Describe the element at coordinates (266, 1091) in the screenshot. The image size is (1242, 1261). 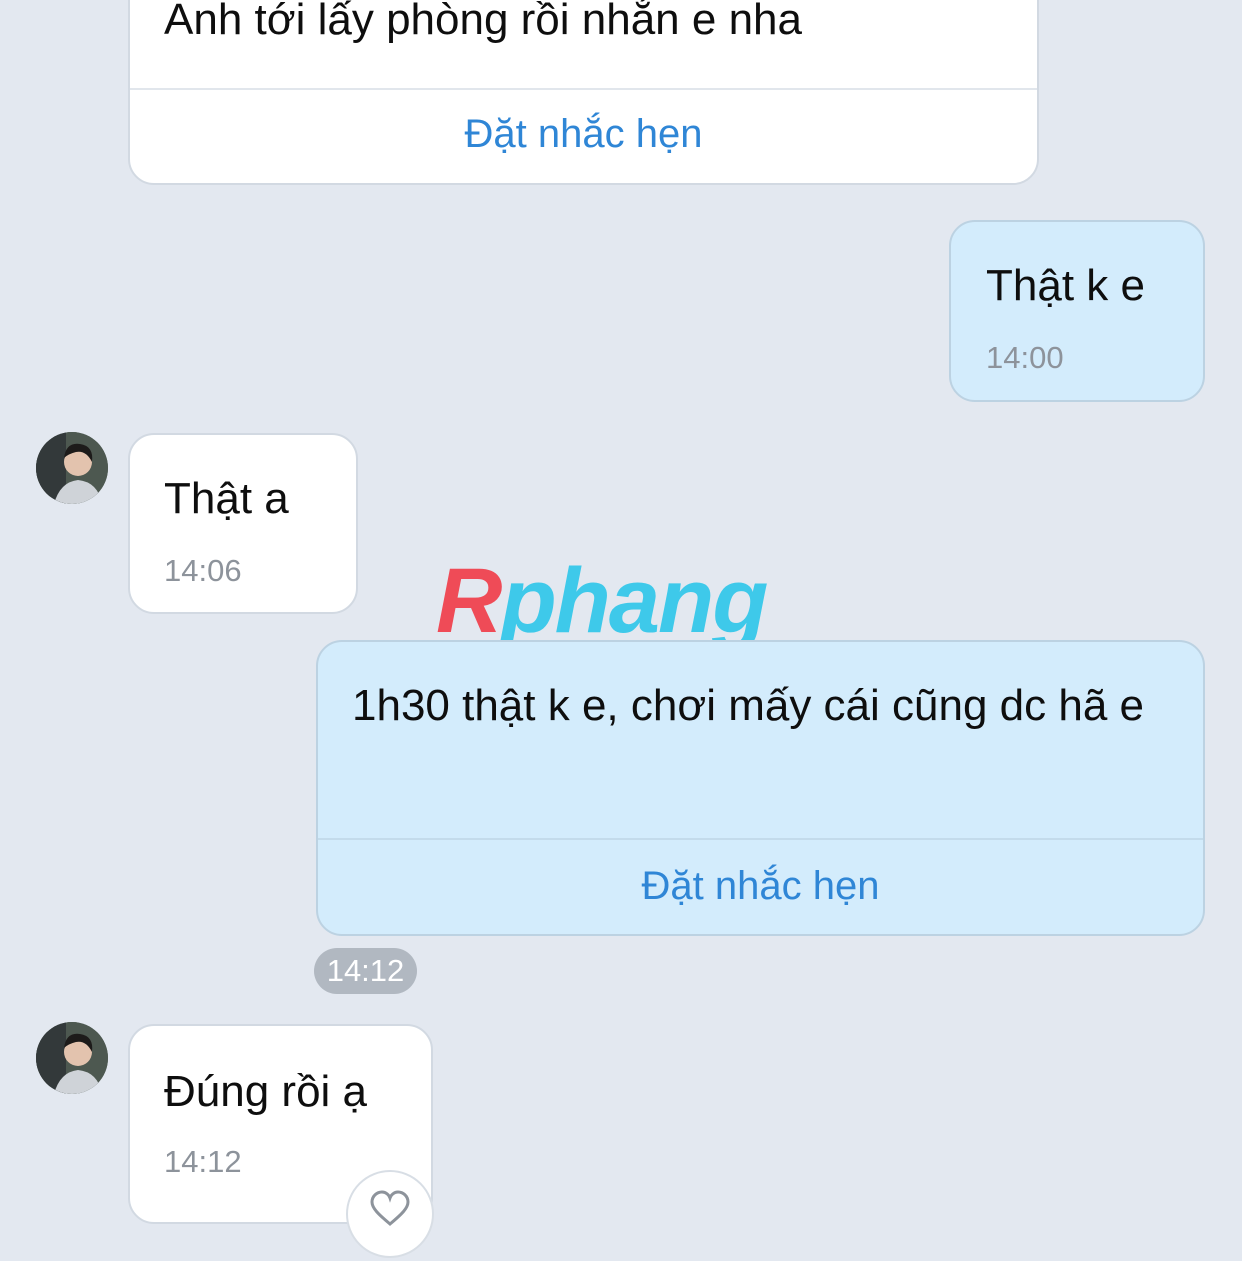
I see `message-text: Đúng rồi ạ` at that location.